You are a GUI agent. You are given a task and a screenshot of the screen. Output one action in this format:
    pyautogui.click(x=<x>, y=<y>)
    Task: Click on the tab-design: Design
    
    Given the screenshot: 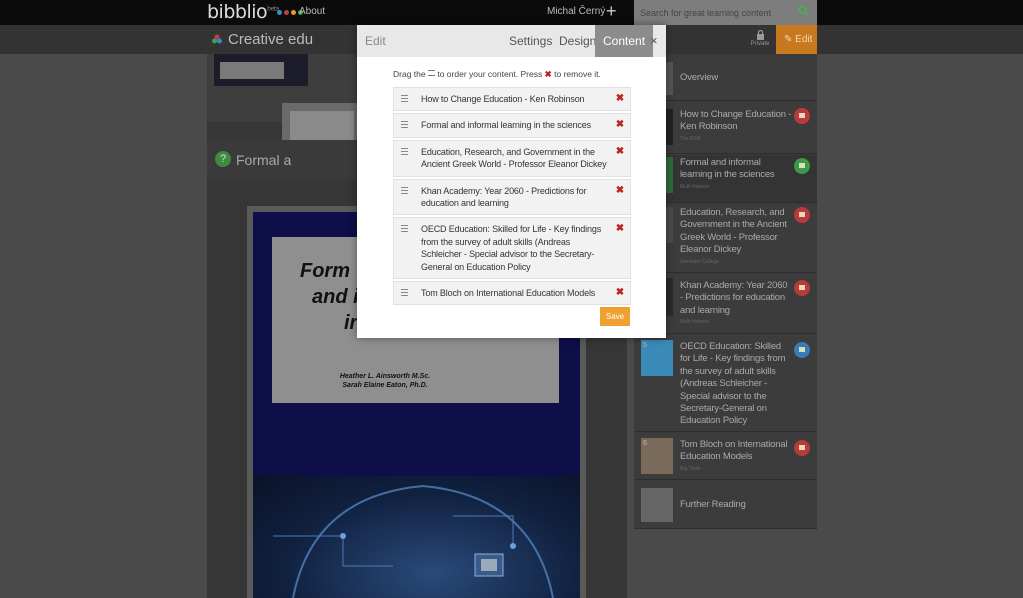 What is the action you would take?
    pyautogui.click(x=577, y=41)
    